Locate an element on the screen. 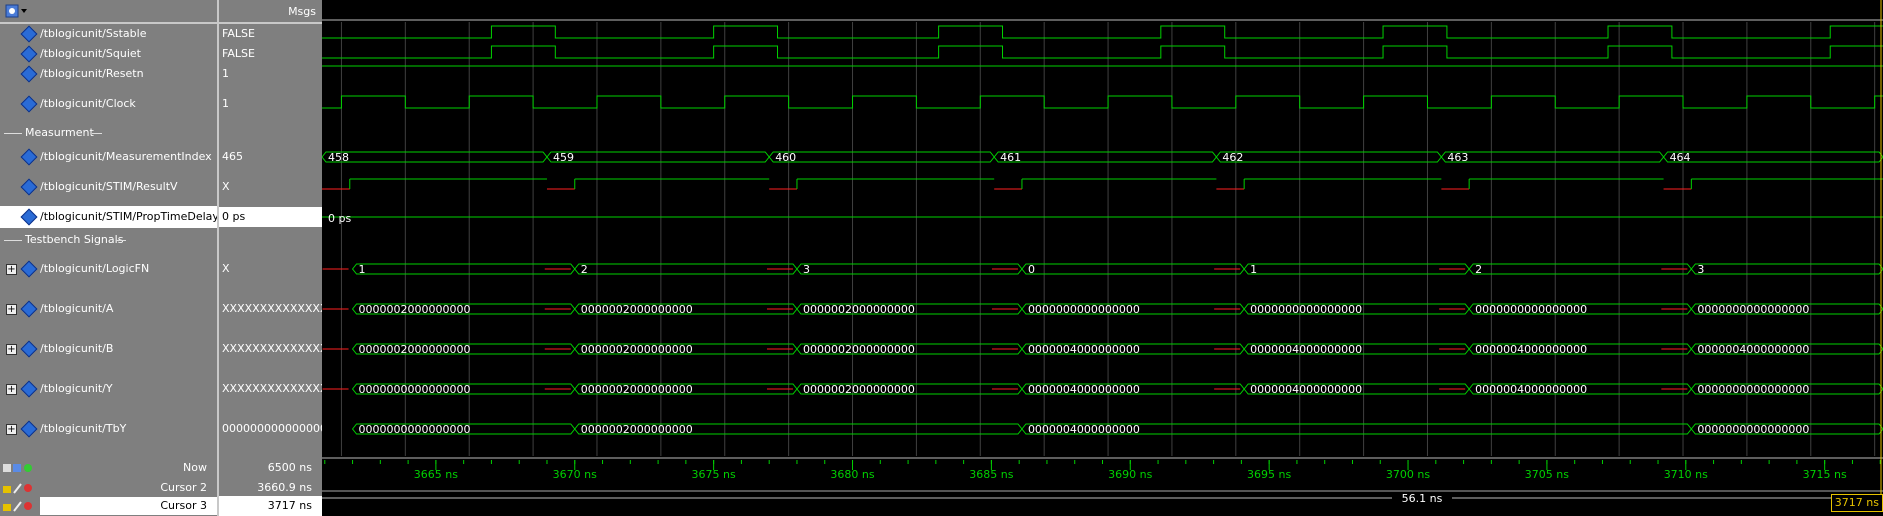 The height and width of the screenshot is (516, 1883). signal-name: /tblogicunit/LogicFN is located at coordinates (95, 268).